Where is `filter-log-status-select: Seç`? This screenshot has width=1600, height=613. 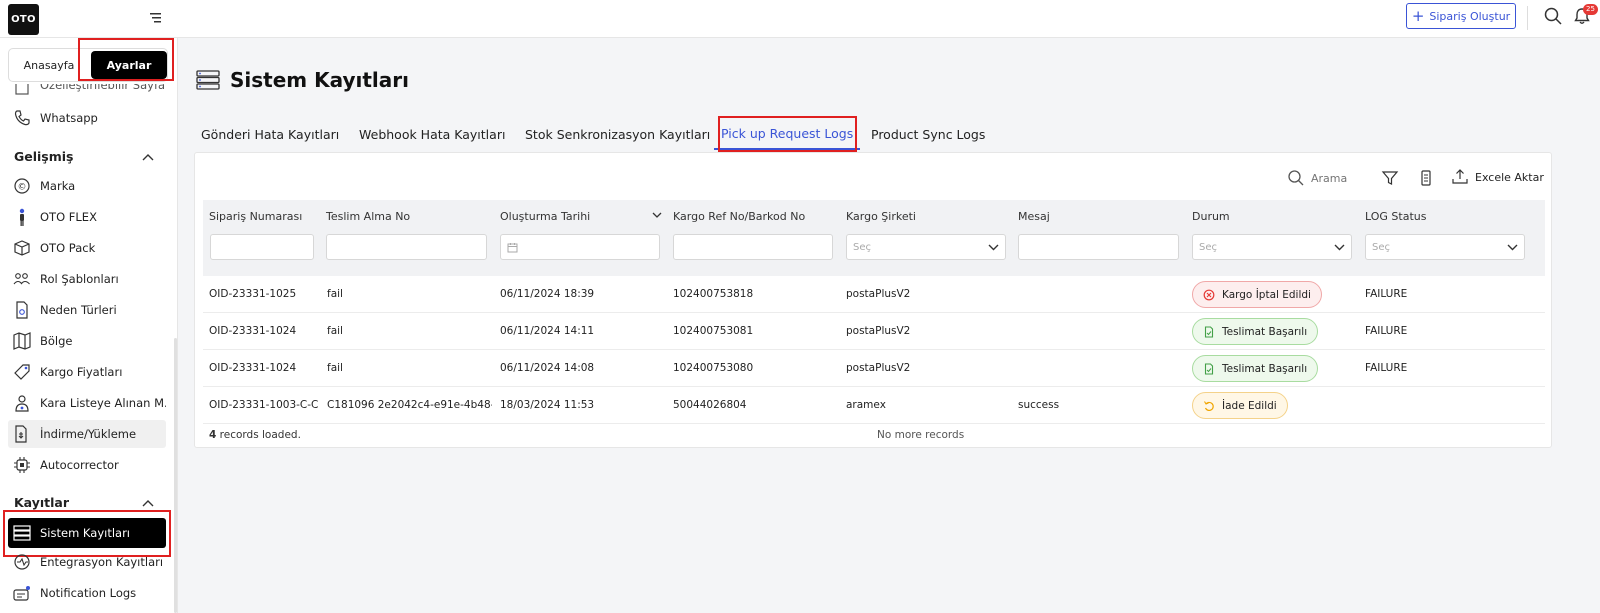 filter-log-status-select: Seç is located at coordinates (1445, 247).